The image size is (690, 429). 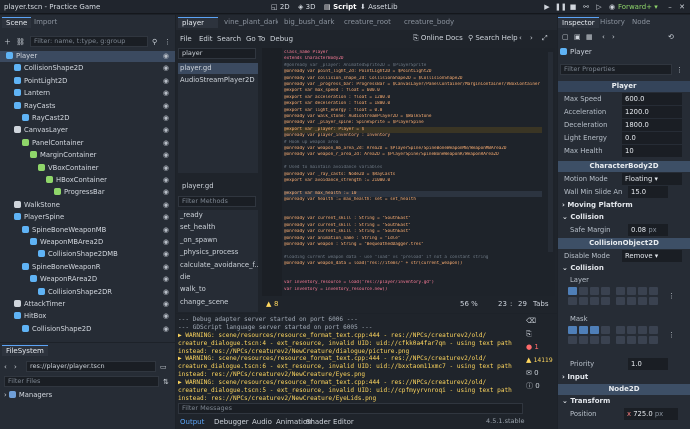 What do you see at coordinates (87, 180) in the screenshot?
I see `scene-node: HBoxContainer ◉` at bounding box center [87, 180].